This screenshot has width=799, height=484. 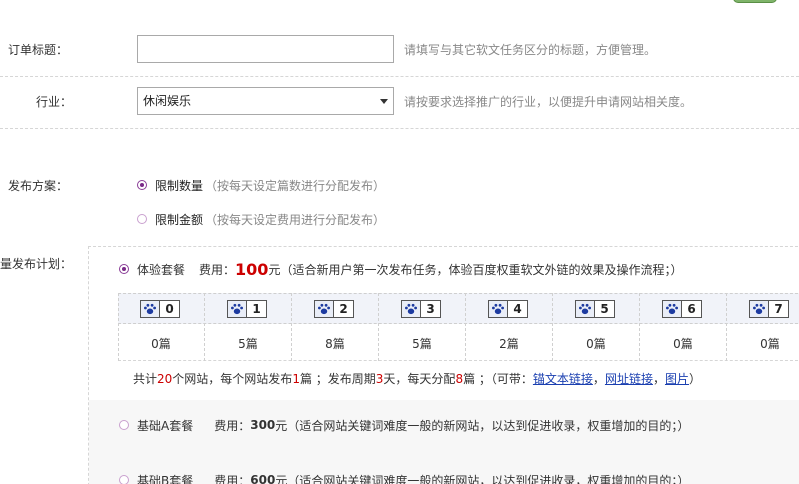 I want to click on top-action-button, so click(x=755, y=1).